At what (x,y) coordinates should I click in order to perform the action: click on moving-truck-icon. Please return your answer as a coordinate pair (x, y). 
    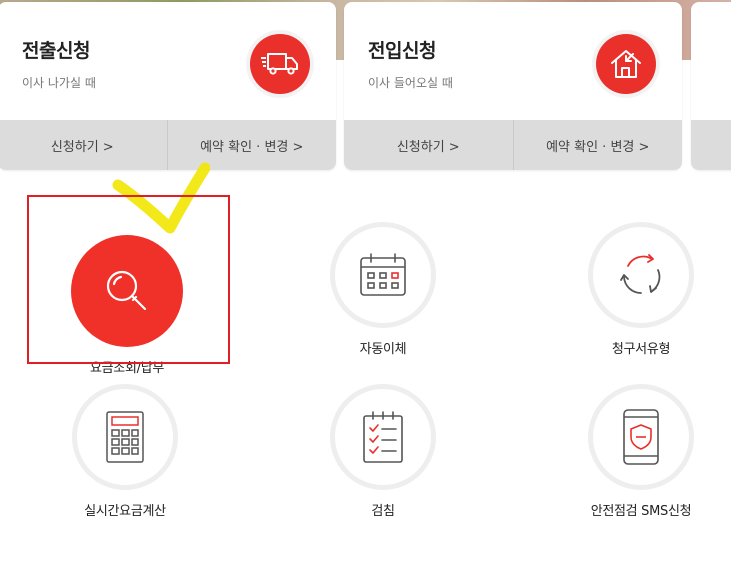
    Looking at the image, I should click on (280, 64).